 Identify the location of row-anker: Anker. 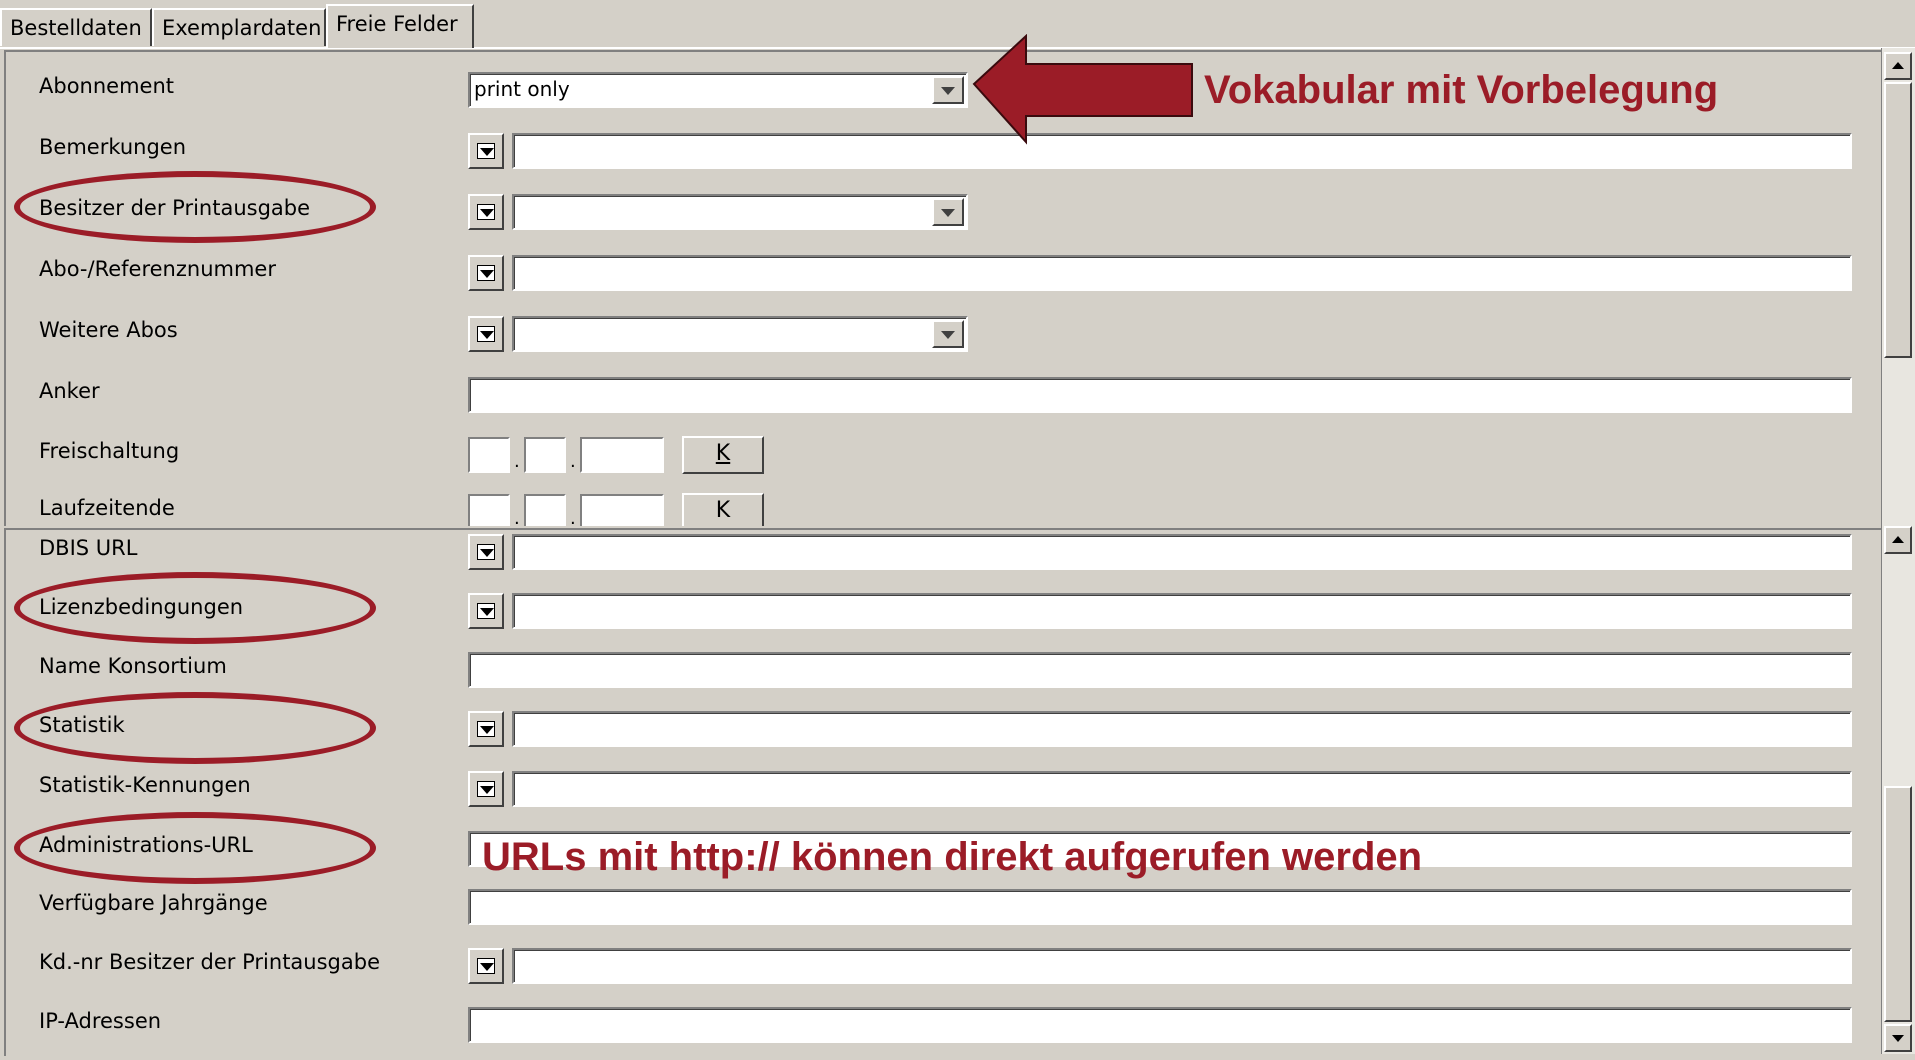
(946, 393).